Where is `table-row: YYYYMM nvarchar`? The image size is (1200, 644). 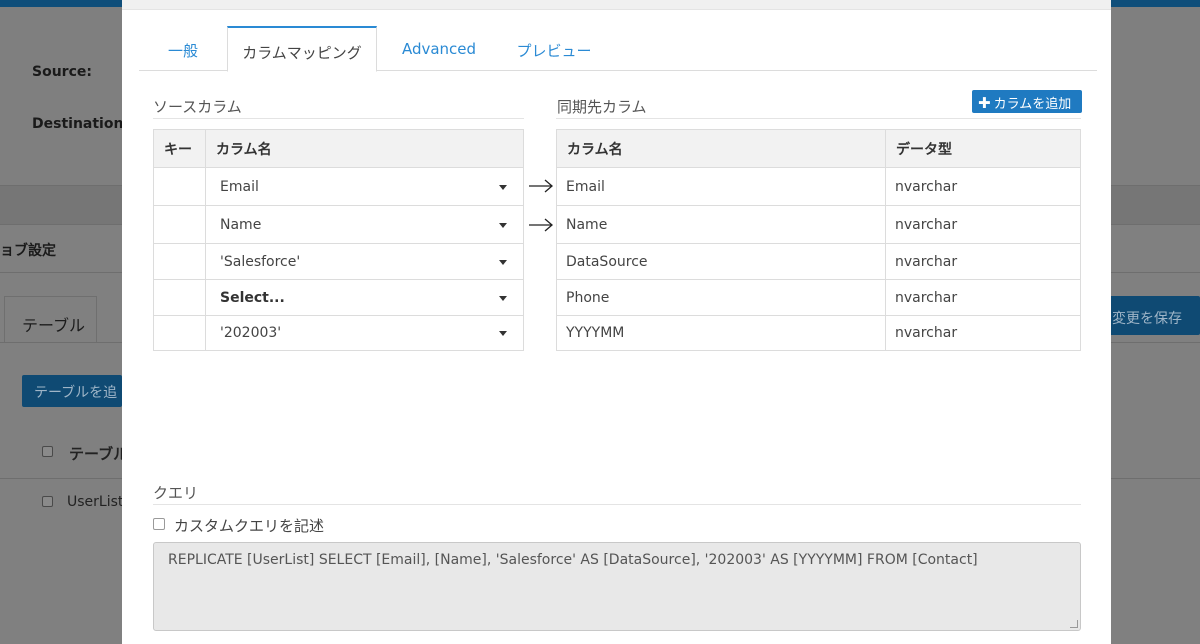
table-row: YYYYMM nvarchar is located at coordinates (818, 333).